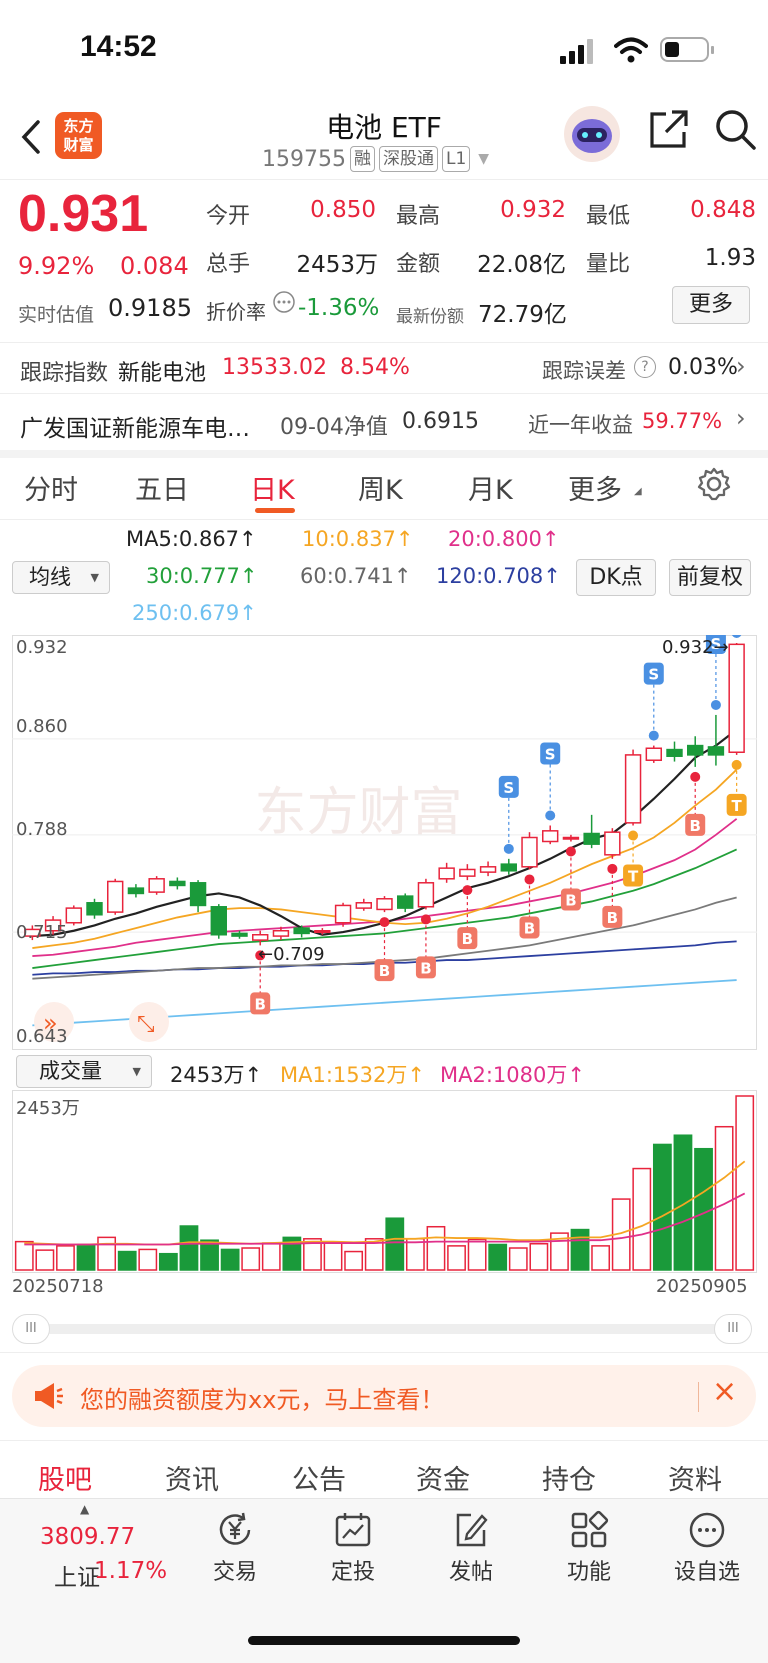 This screenshot has width=768, height=1663. Describe the element at coordinates (154, 266) in the screenshot. I see `change-amount: 0.084` at that location.